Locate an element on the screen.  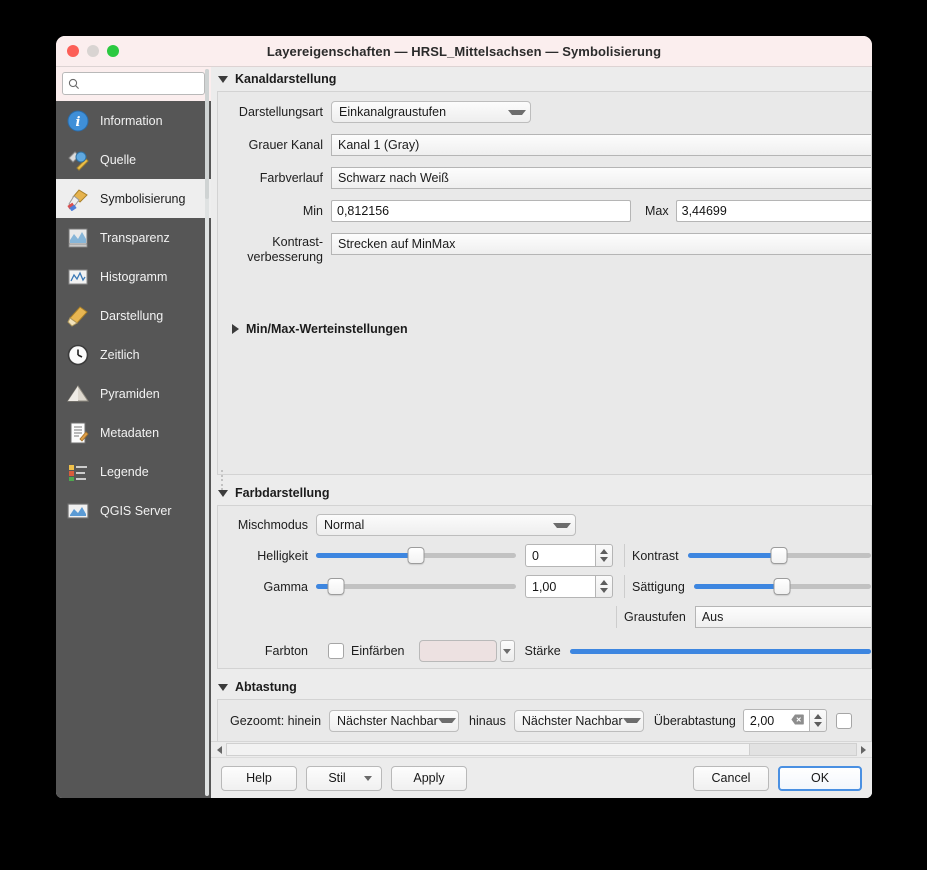
scroll-left-button is located at coordinates (219, 749).